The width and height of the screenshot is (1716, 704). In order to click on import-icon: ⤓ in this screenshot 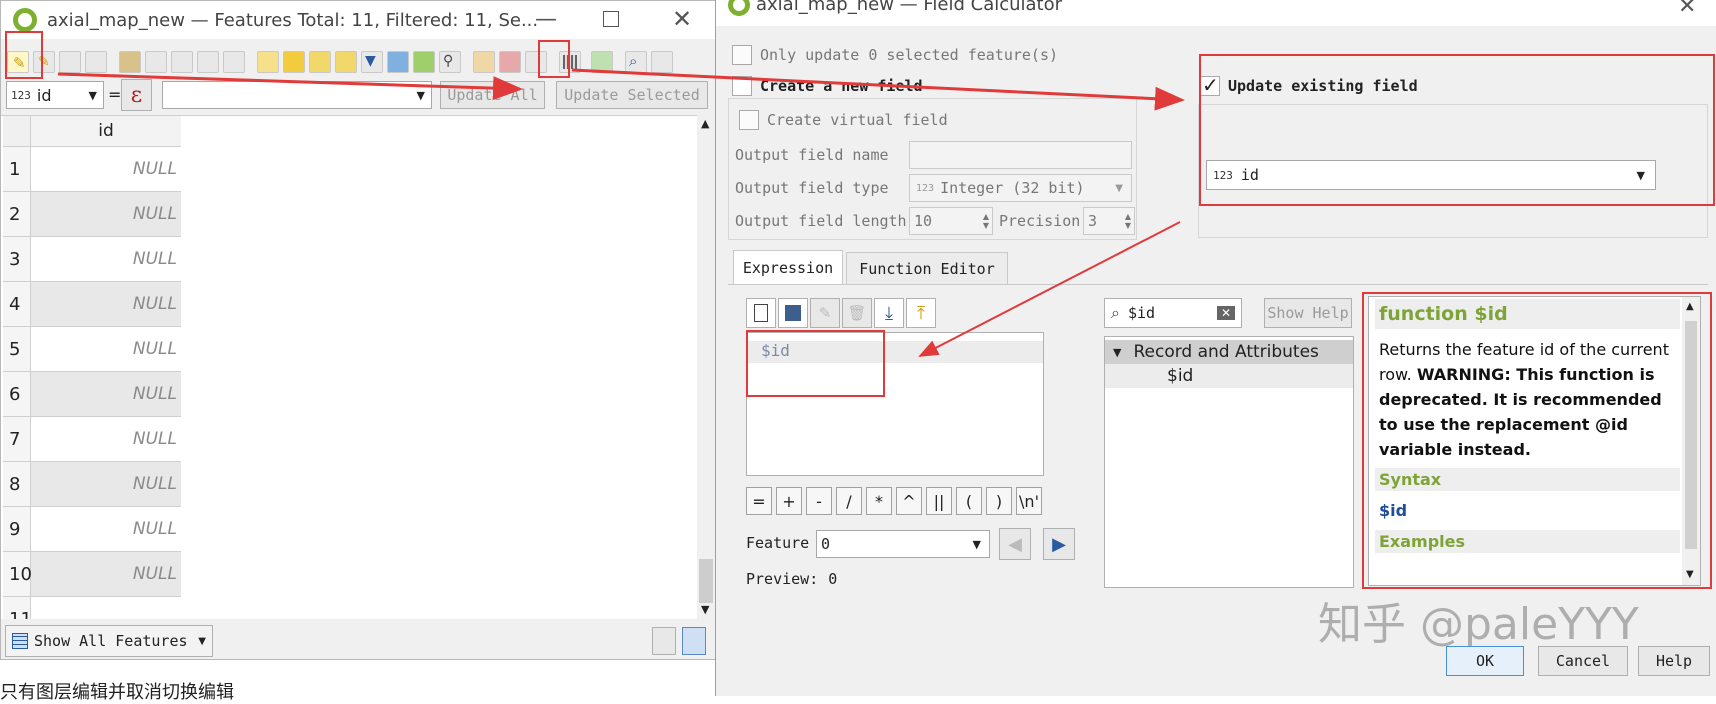, I will do `click(889, 313)`.